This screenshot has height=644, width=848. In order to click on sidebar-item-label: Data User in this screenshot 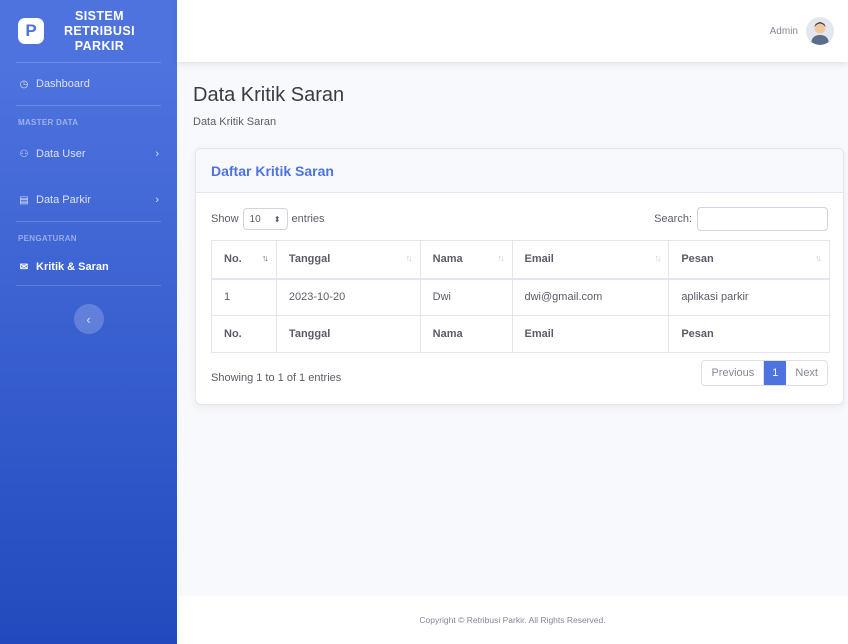, I will do `click(61, 154)`.